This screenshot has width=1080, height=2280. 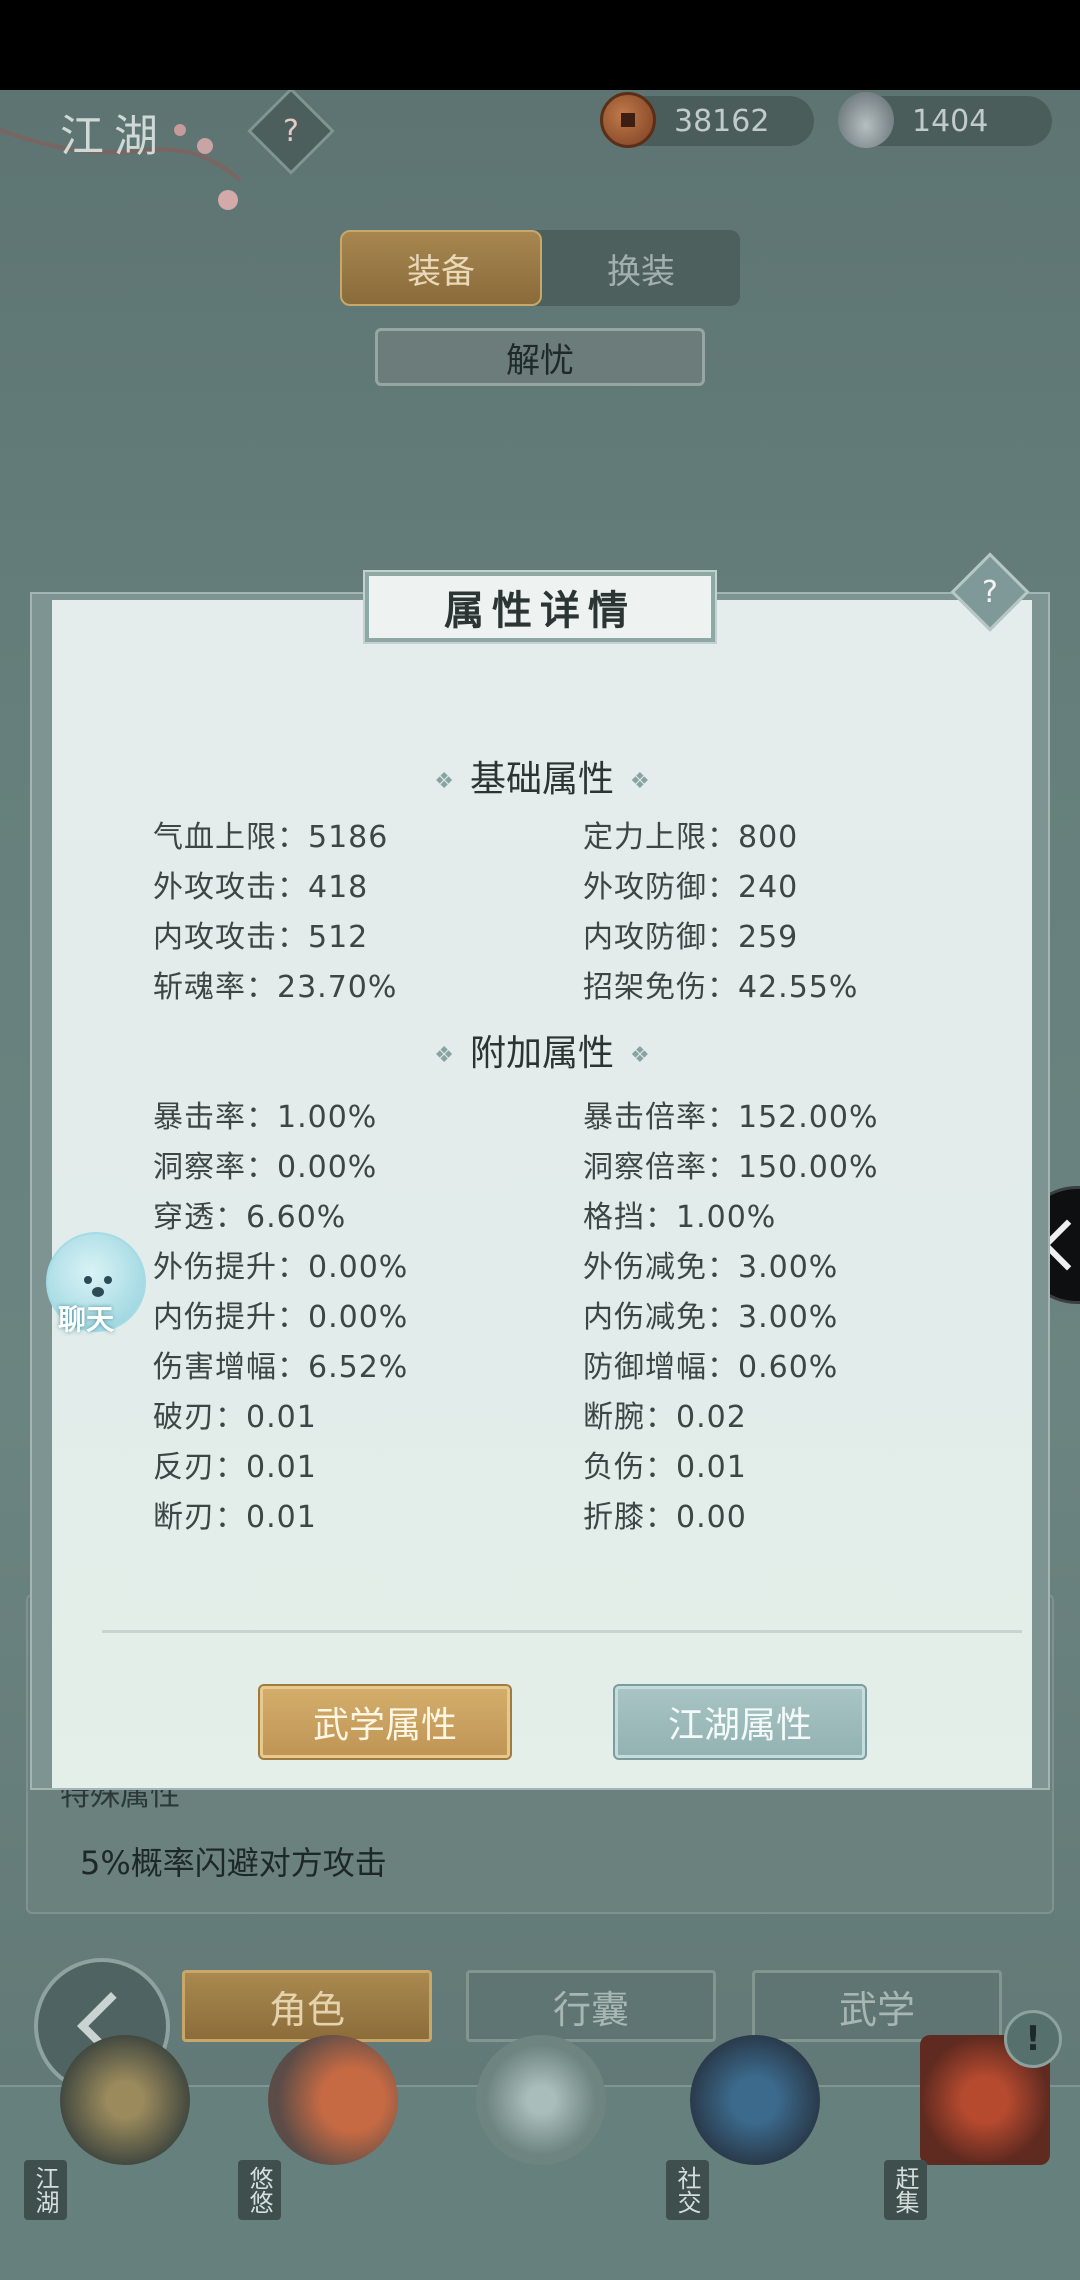 I want to click on attr-cut-blade: 断刃：0.01, so click(x=235, y=1517).